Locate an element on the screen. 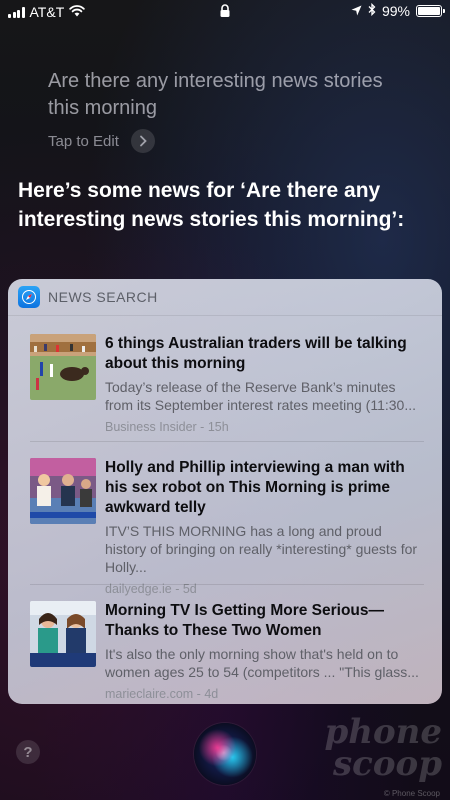 This screenshot has width=450, height=800. card-title: NEWS SEARCH is located at coordinates (103, 297).